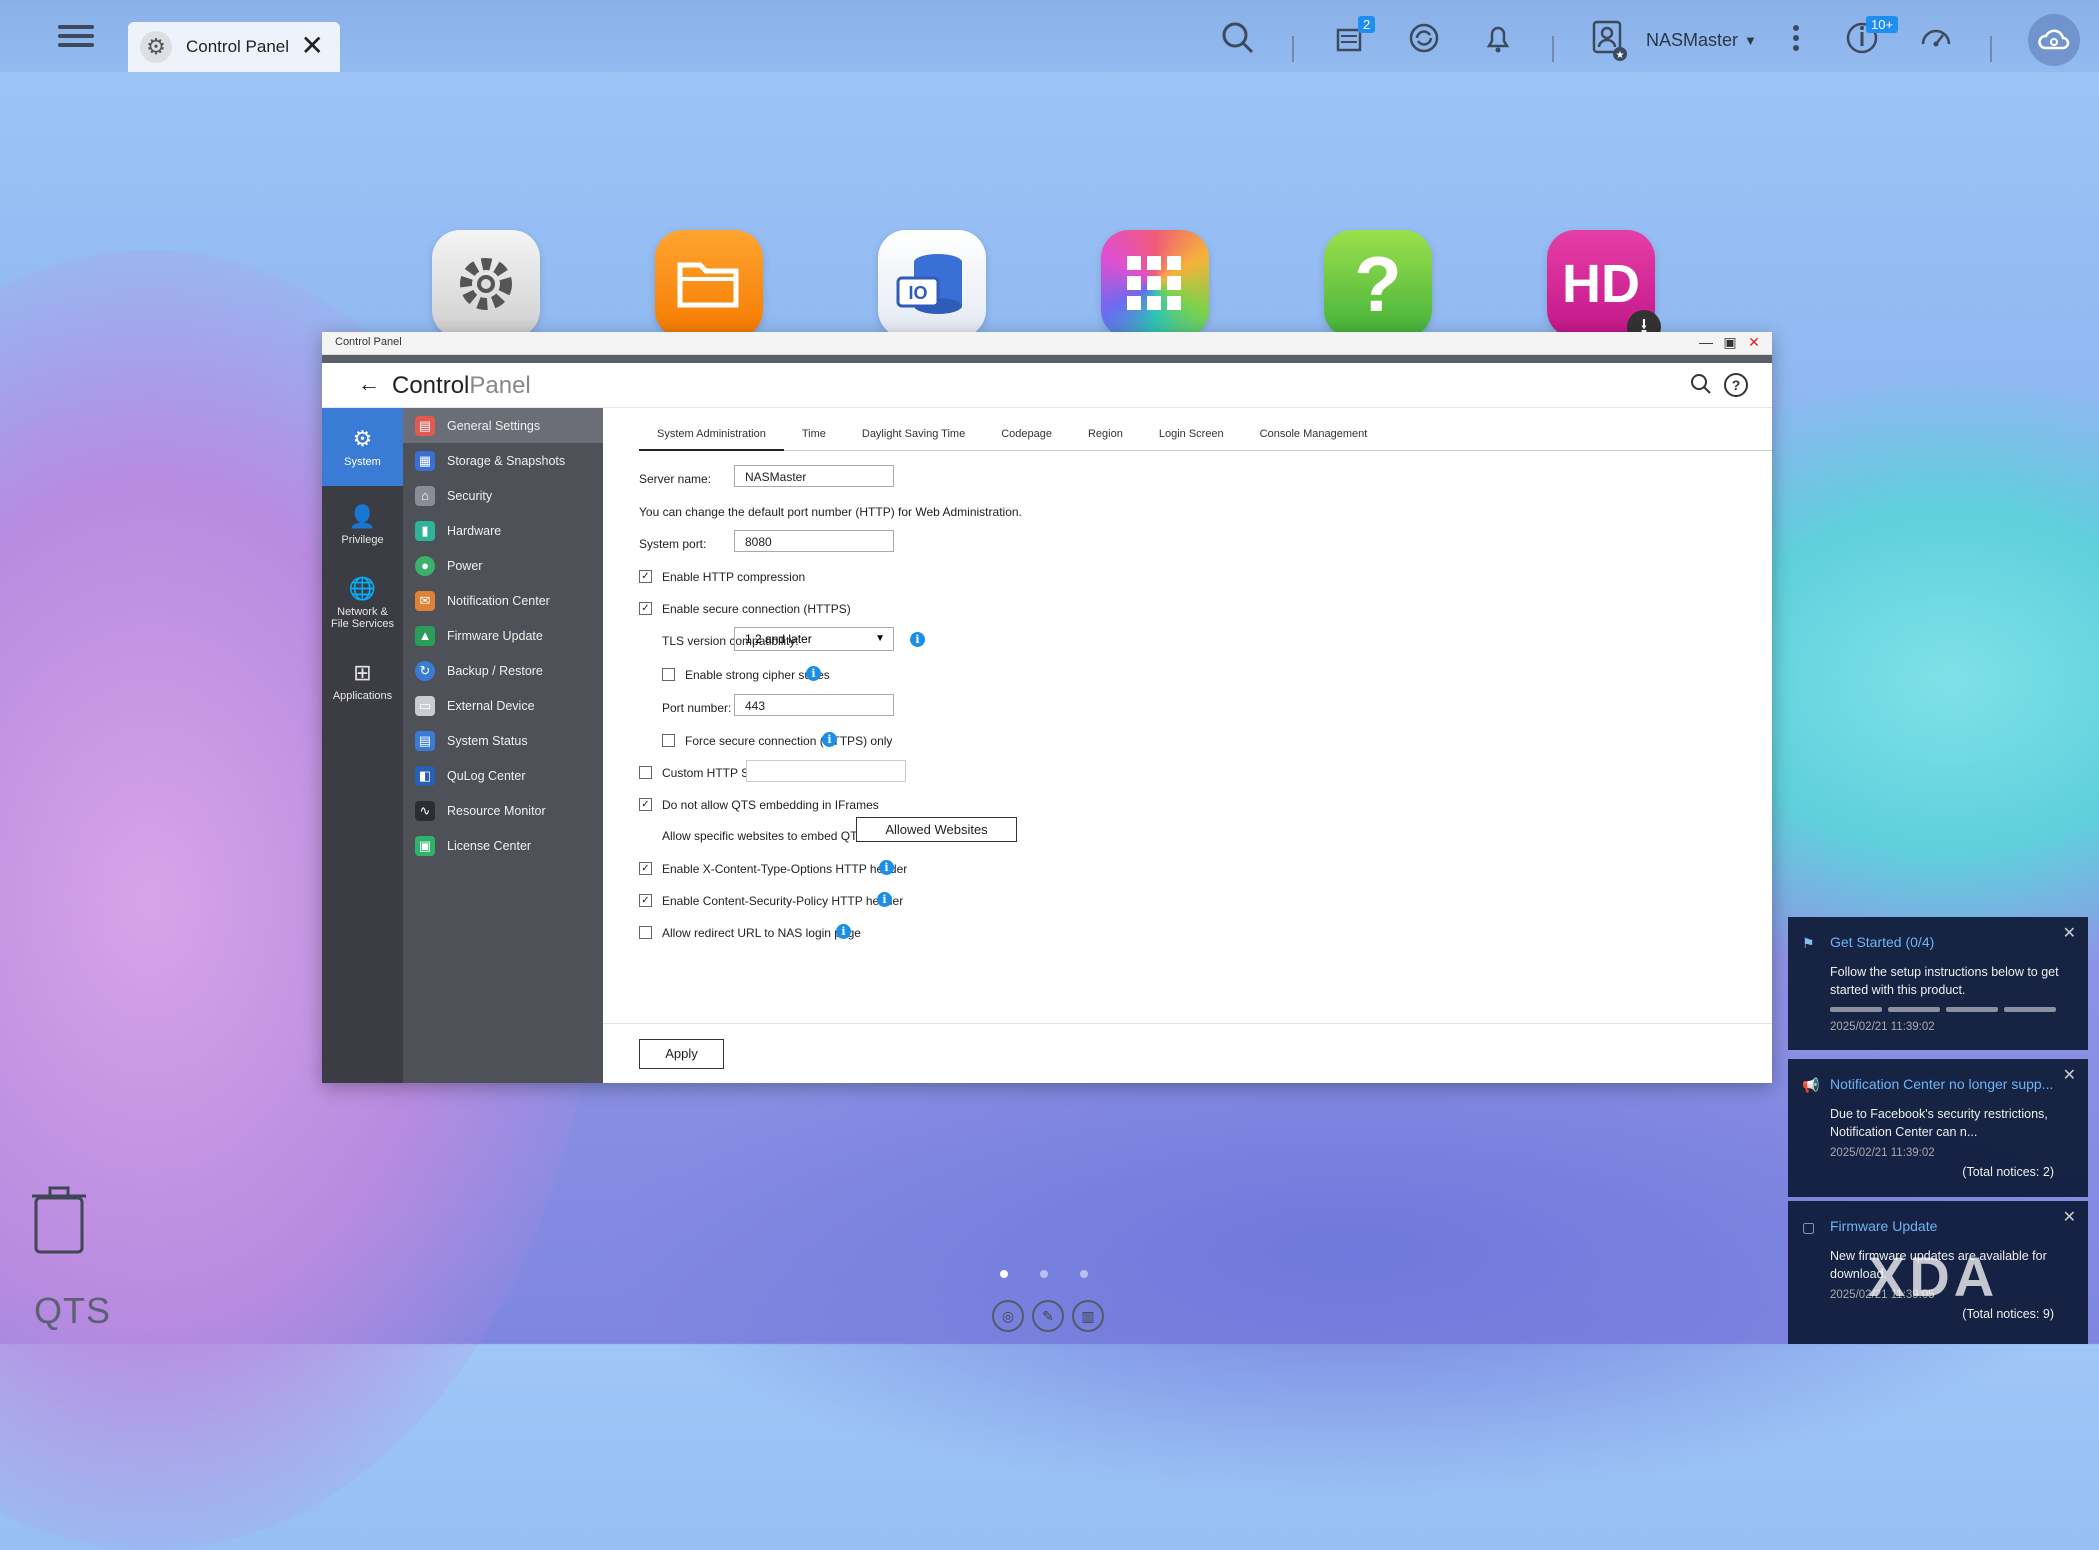 This screenshot has height=1550, width=2099. I want to click on hd-station-app-icon: HD ⭳, so click(1604, 287).